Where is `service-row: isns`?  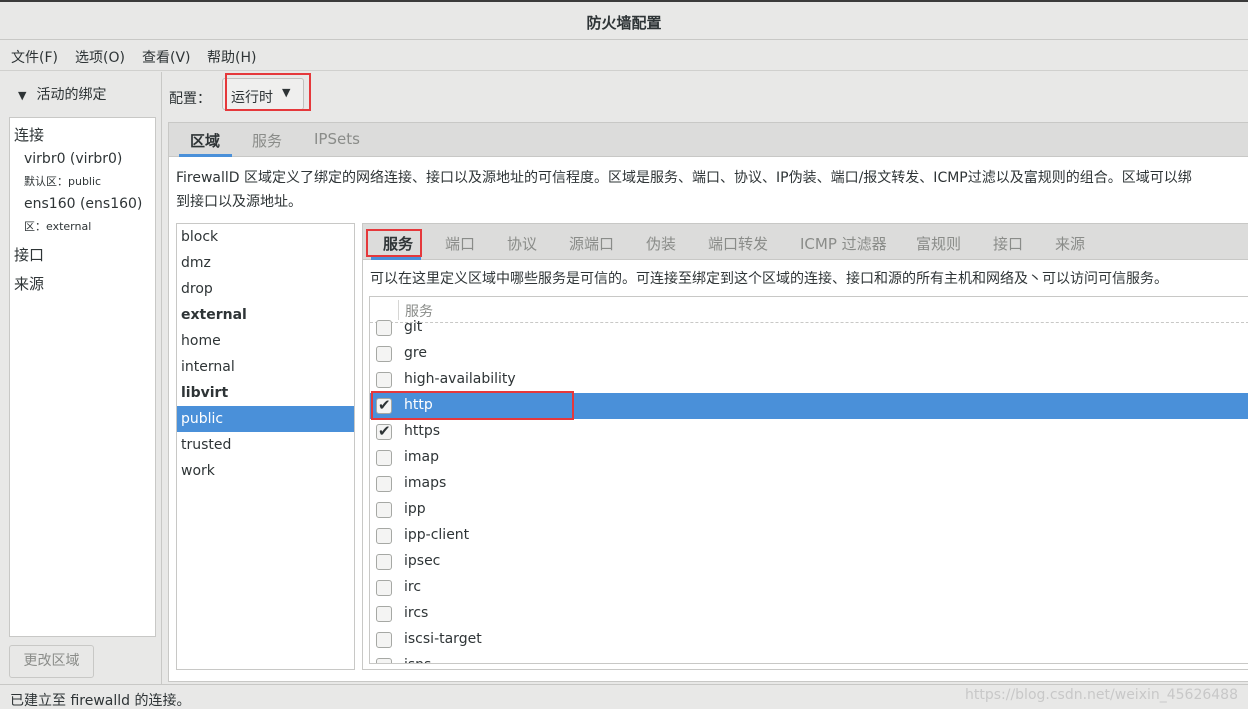
service-row: isns is located at coordinates (809, 658).